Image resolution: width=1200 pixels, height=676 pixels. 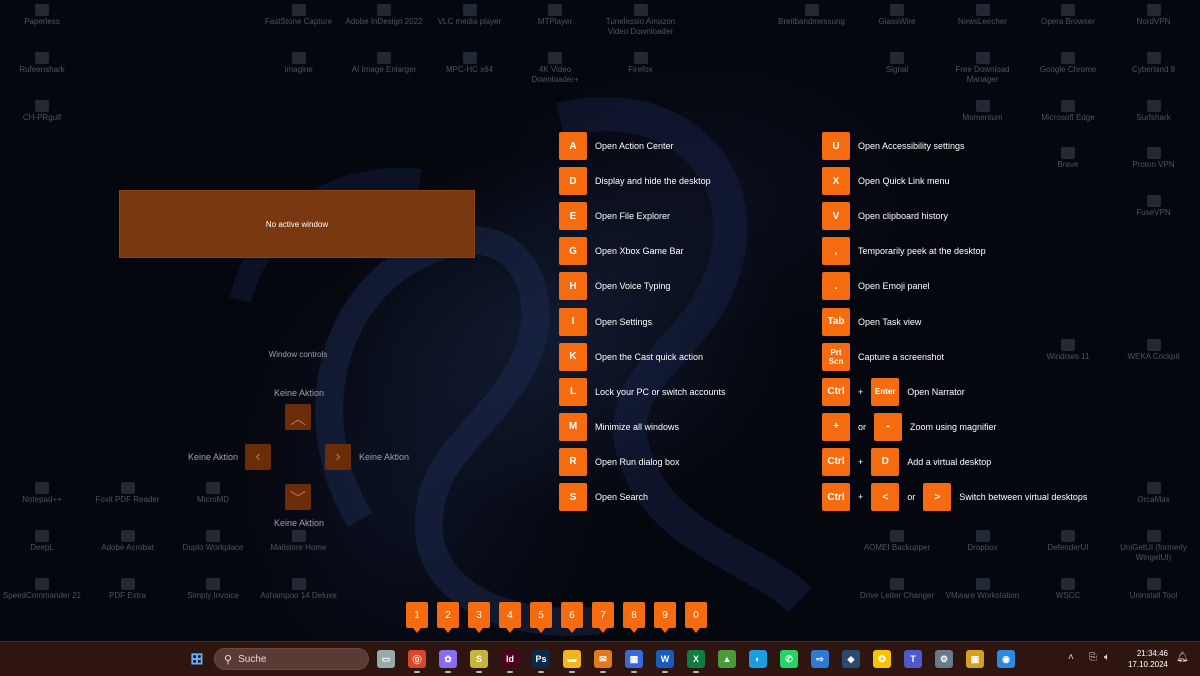 What do you see at coordinates (634, 659) in the screenshot?
I see `microsoft-store-icon: ▦` at bounding box center [634, 659].